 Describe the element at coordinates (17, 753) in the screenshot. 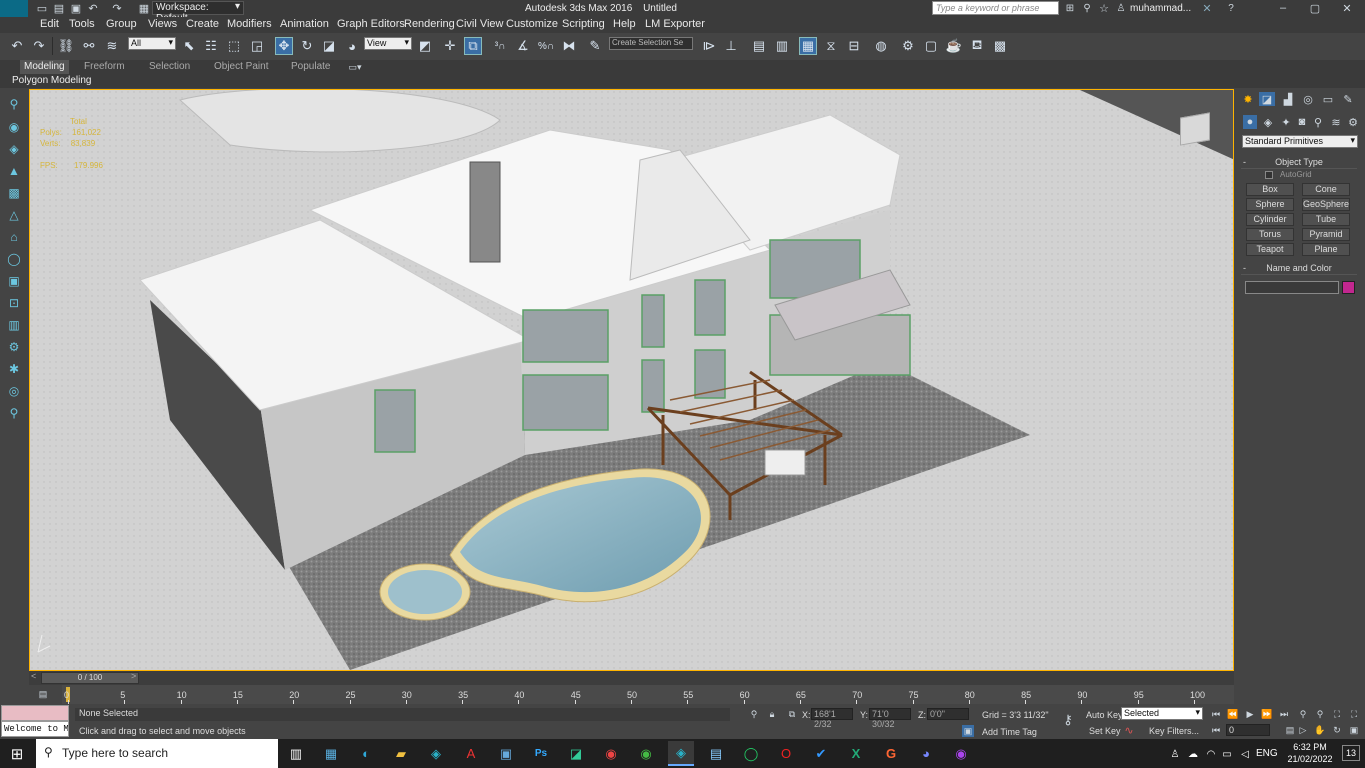

I see `windows-start-icon: ⊞` at that location.